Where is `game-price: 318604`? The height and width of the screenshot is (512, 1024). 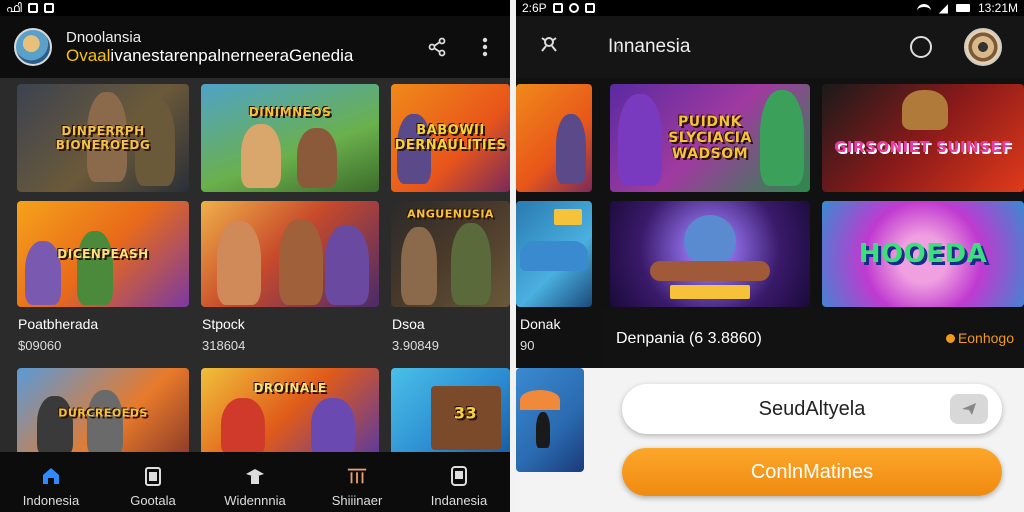 game-price: 318604 is located at coordinates (224, 345).